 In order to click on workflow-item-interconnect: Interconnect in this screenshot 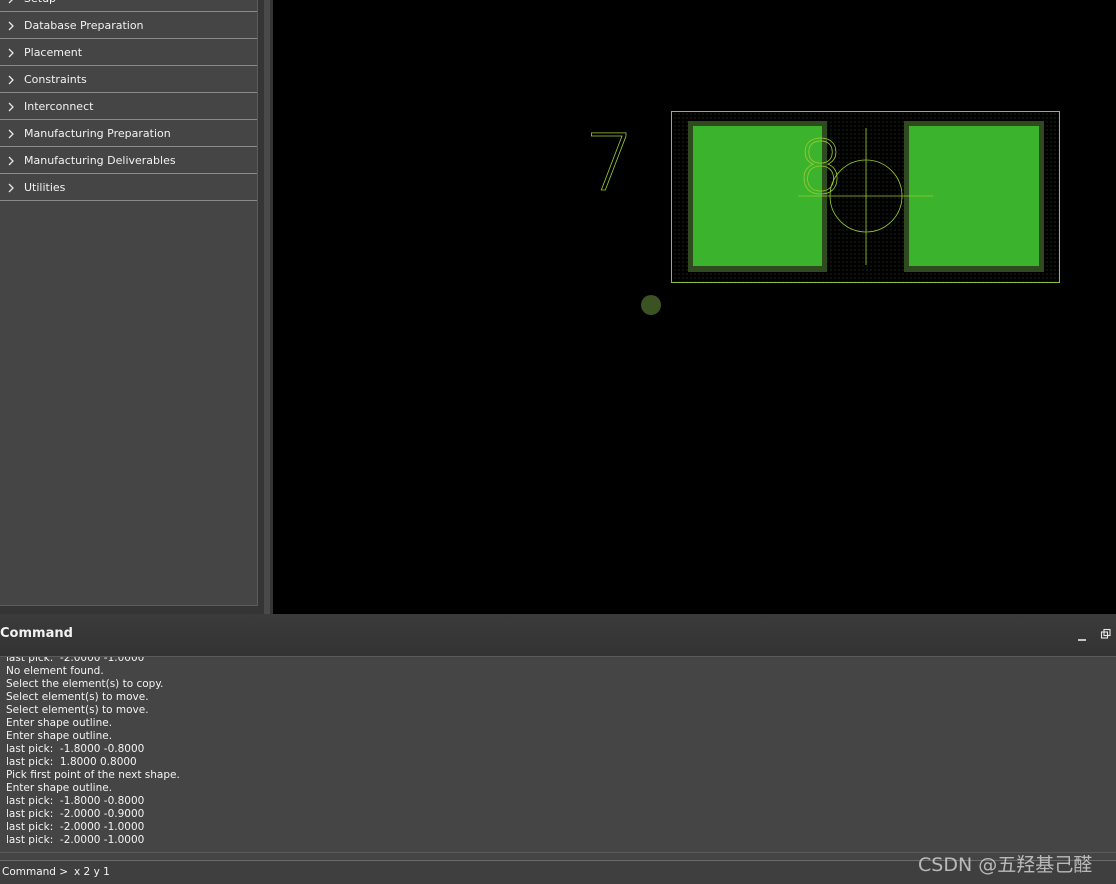, I will do `click(128, 107)`.